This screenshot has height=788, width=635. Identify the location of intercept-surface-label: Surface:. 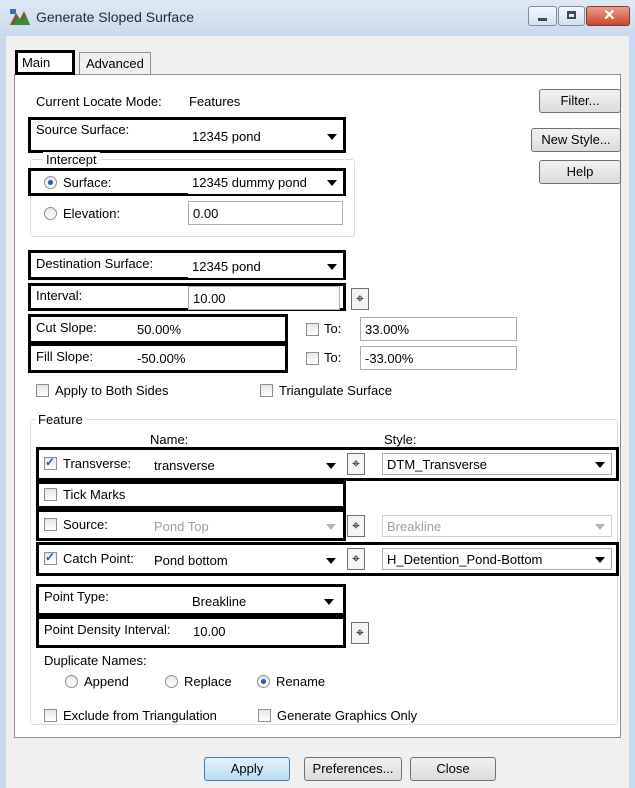
(87, 182).